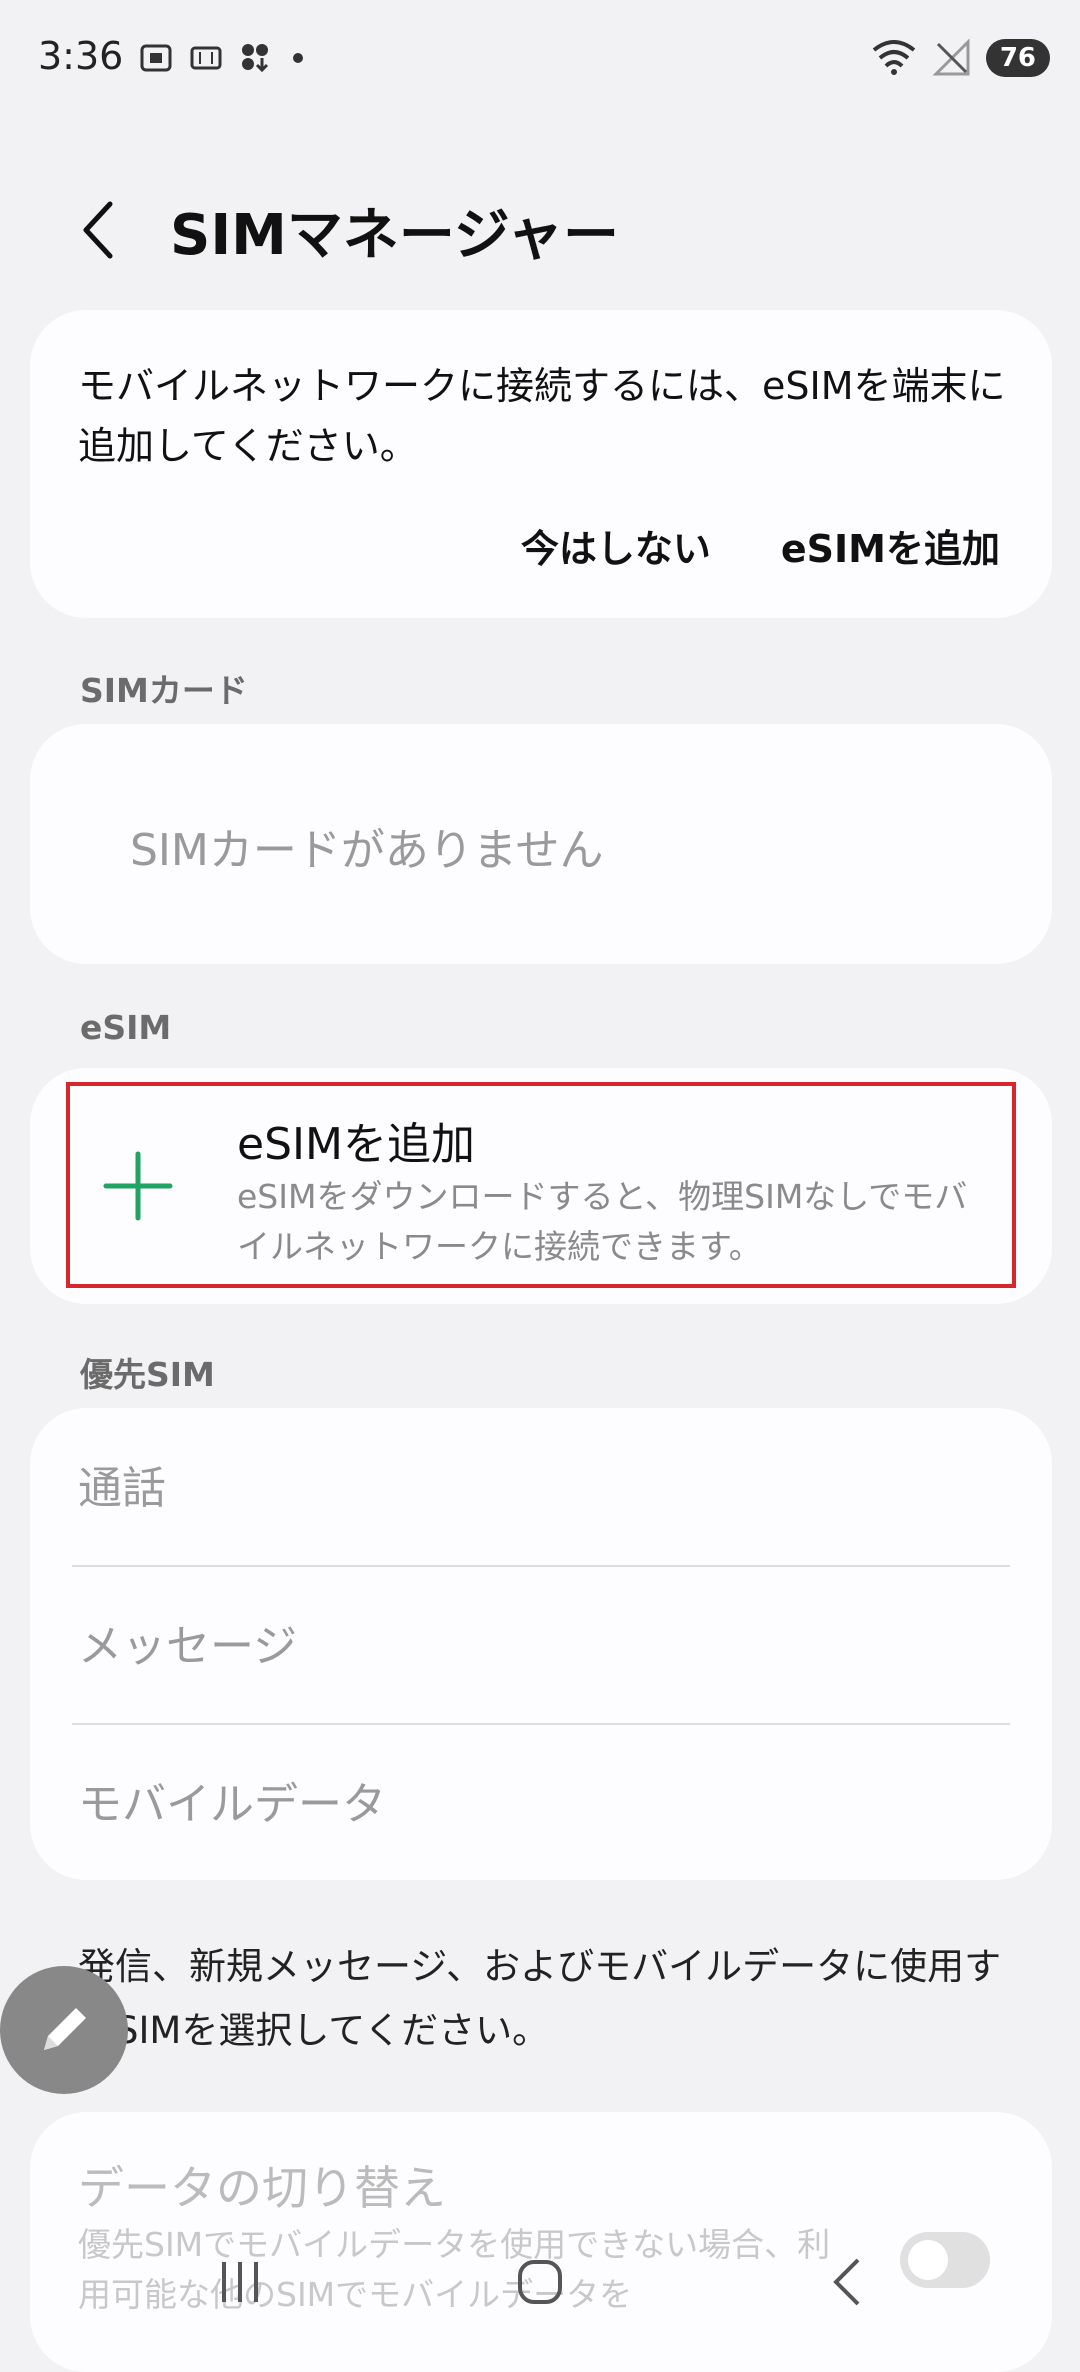 The width and height of the screenshot is (1080, 2372). I want to click on download-icon, so click(255, 58).